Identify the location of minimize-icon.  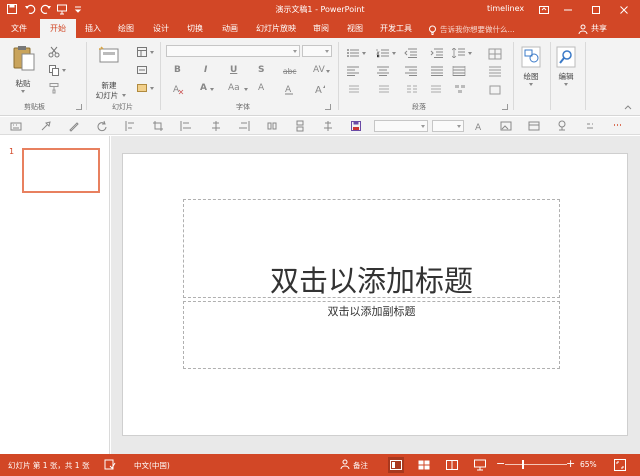
(568, 9).